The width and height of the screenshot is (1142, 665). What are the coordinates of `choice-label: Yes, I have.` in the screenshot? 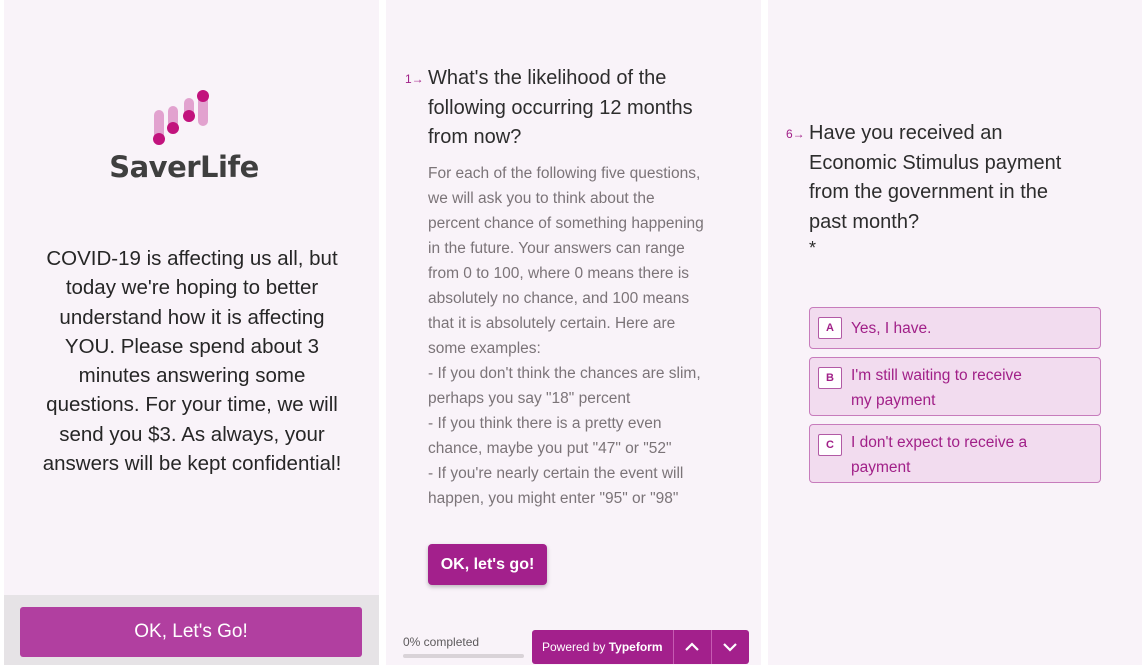 It's located at (971, 328).